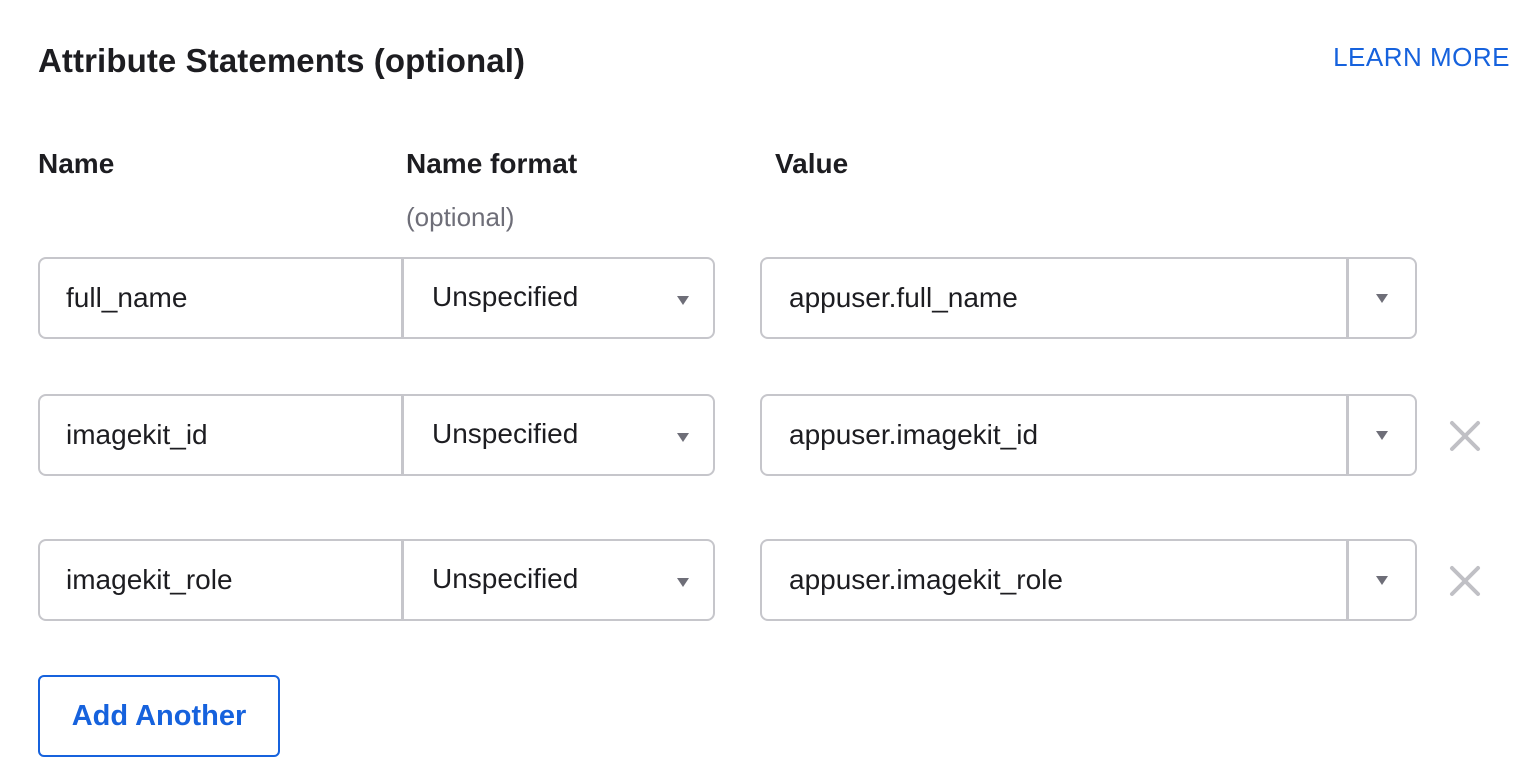 This screenshot has height=784, width=1538. What do you see at coordinates (76, 163) in the screenshot?
I see `column-header-name: Name` at bounding box center [76, 163].